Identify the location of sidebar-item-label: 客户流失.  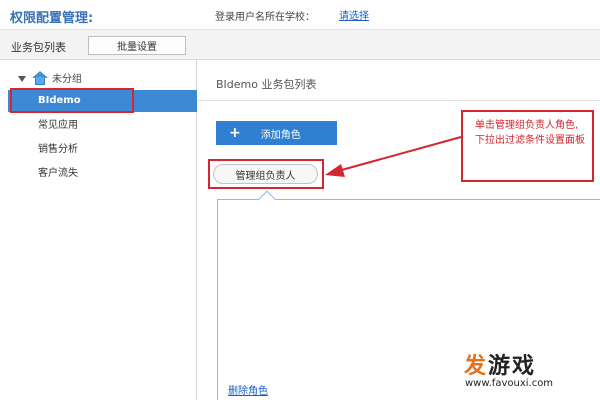
(58, 173).